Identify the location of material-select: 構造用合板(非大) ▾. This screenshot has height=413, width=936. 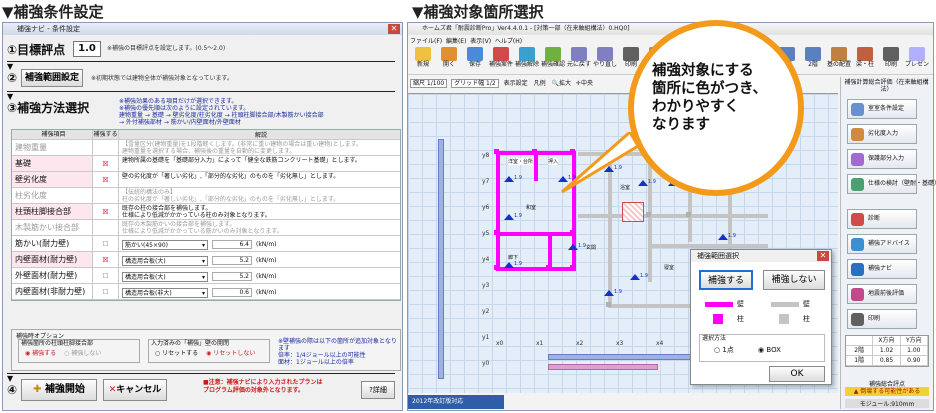
(165, 293).